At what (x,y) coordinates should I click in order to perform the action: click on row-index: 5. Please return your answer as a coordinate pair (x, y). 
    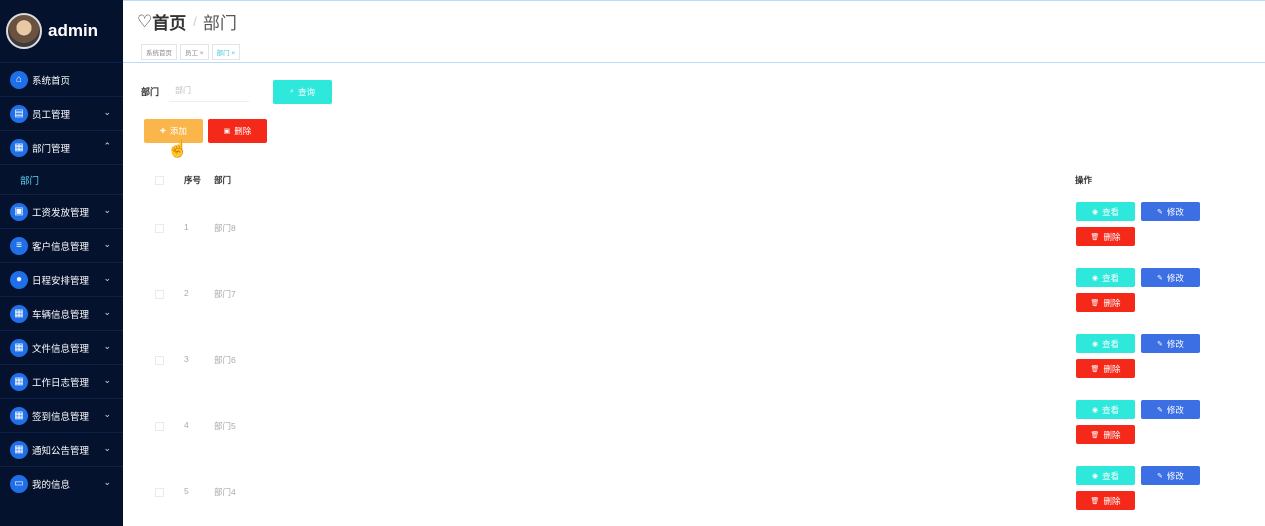
    Looking at the image, I should click on (186, 491).